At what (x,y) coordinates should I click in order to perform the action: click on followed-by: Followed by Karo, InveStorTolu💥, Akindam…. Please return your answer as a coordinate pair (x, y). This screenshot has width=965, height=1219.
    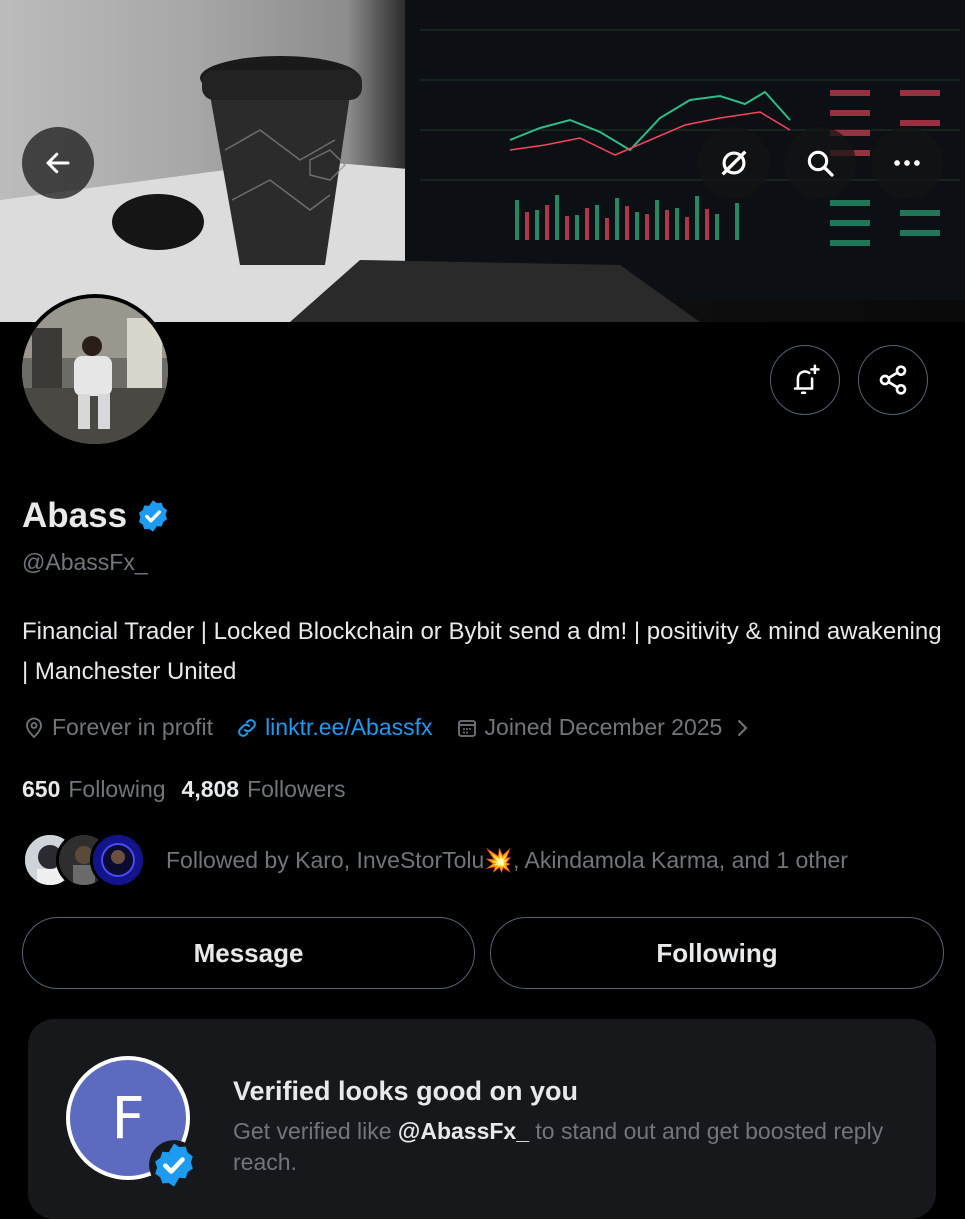
    Looking at the image, I should click on (435, 860).